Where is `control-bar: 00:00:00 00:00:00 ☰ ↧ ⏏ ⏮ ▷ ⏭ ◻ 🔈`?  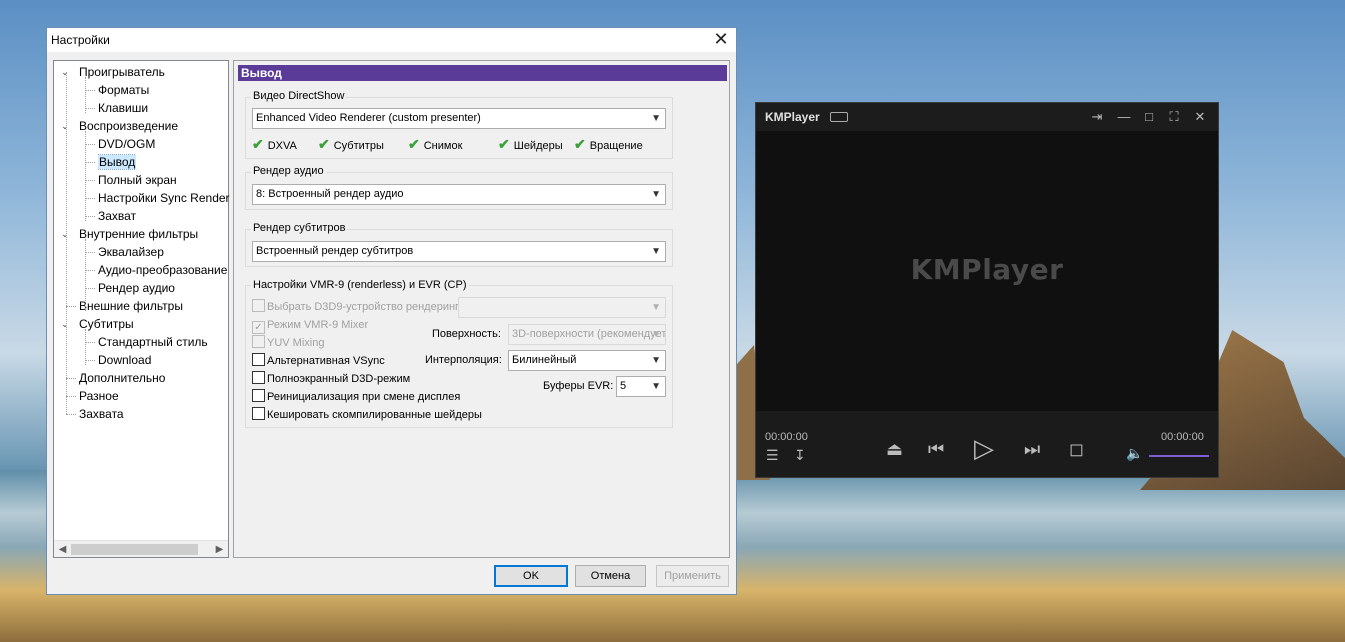
control-bar: 00:00:00 00:00:00 ☰ ↧ ⏏ ⏮ ▷ ⏭ ◻ 🔈 is located at coordinates (987, 444).